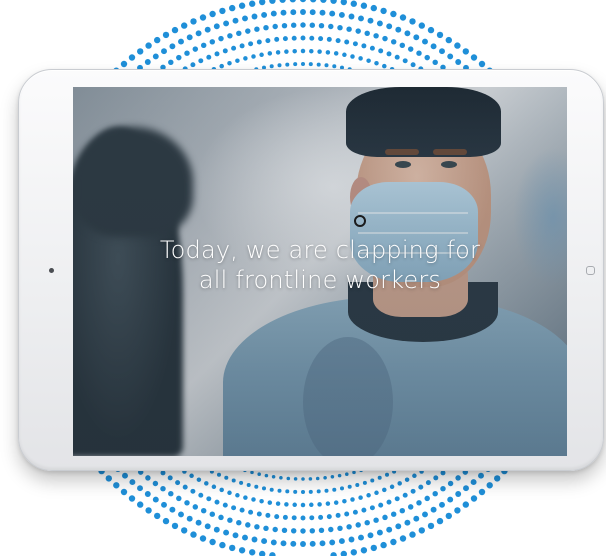 This screenshot has width=606, height=556. I want to click on front-camera-icon, so click(51, 270).